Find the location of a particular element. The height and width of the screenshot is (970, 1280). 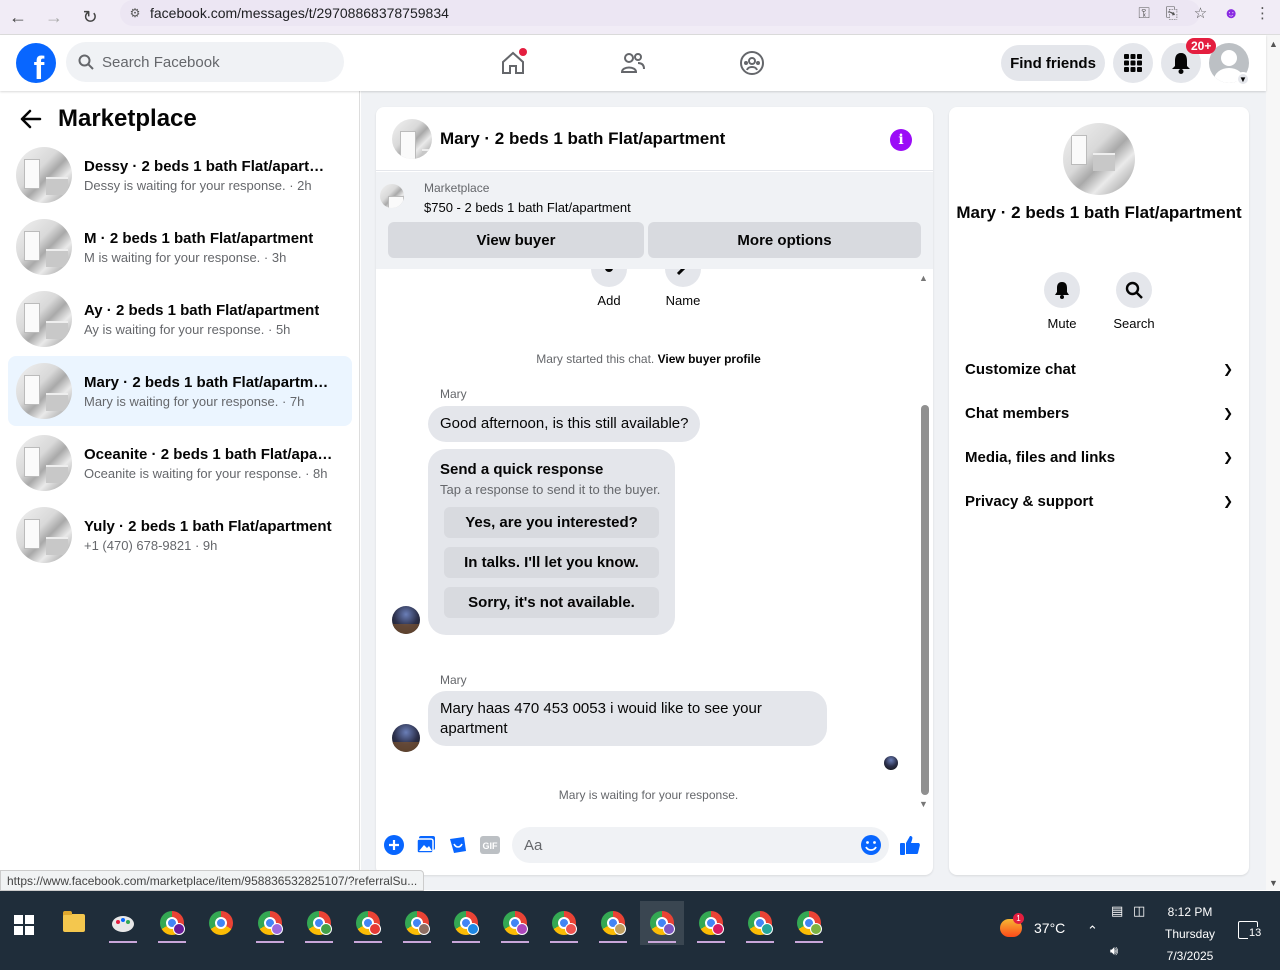

search-facebook-field: Search Facebook is located at coordinates (205, 62).